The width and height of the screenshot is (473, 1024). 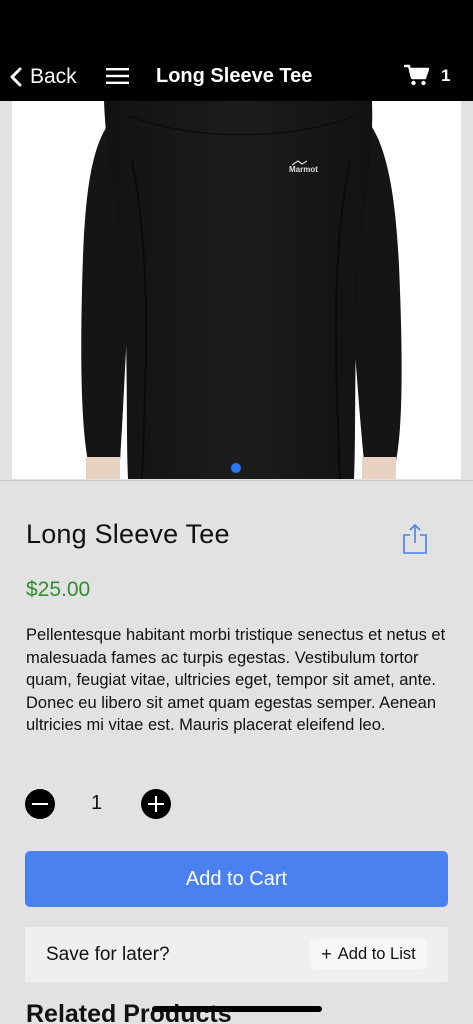 I want to click on add-to-list-label: Add to List, so click(x=376, y=953).